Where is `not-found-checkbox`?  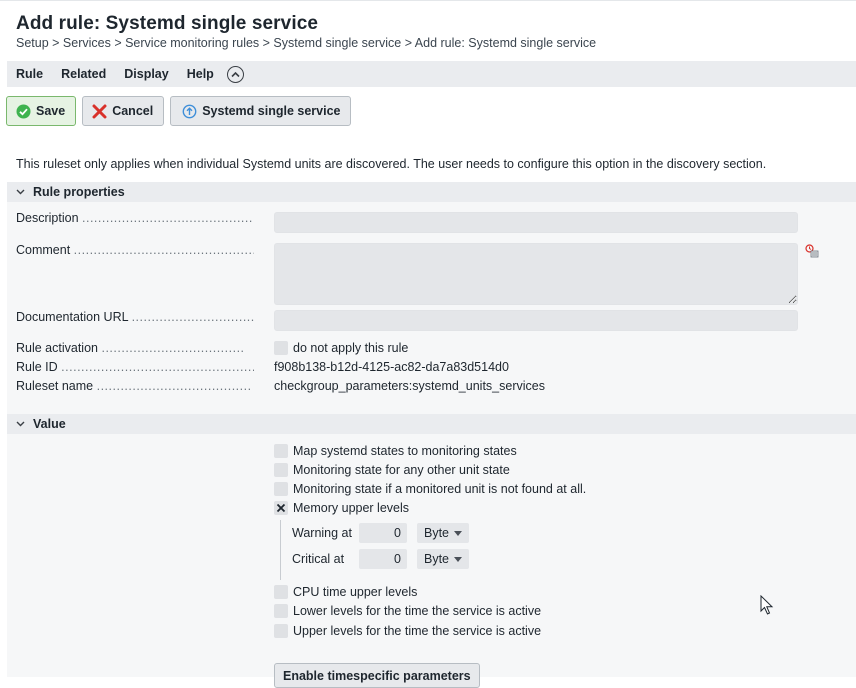 not-found-checkbox is located at coordinates (281, 488).